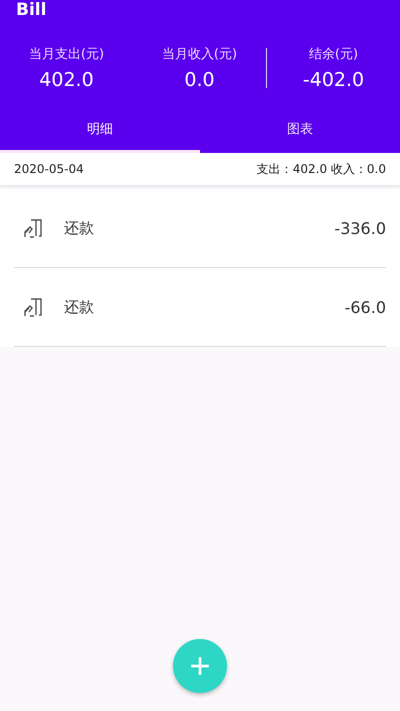  Describe the element at coordinates (31, 10) in the screenshot. I see `app-title: Bill` at that location.